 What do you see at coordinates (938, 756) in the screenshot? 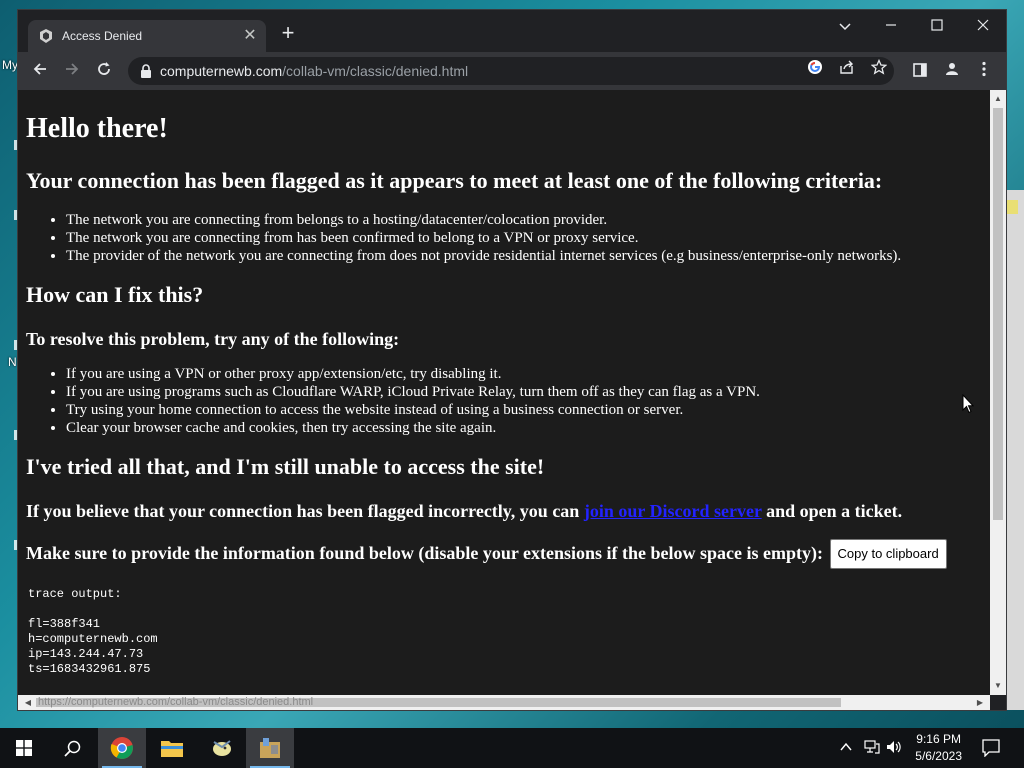
I see `clock-date: 5/6/2023` at bounding box center [938, 756].